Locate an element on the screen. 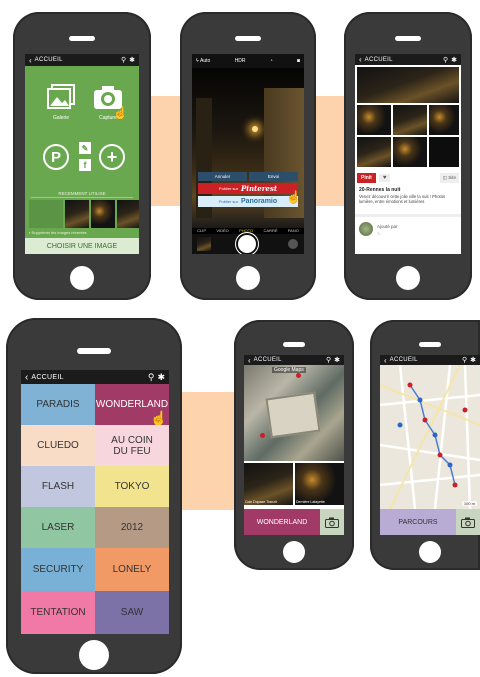 The width and height of the screenshot is (480, 677). shutter-button is located at coordinates (247, 244).